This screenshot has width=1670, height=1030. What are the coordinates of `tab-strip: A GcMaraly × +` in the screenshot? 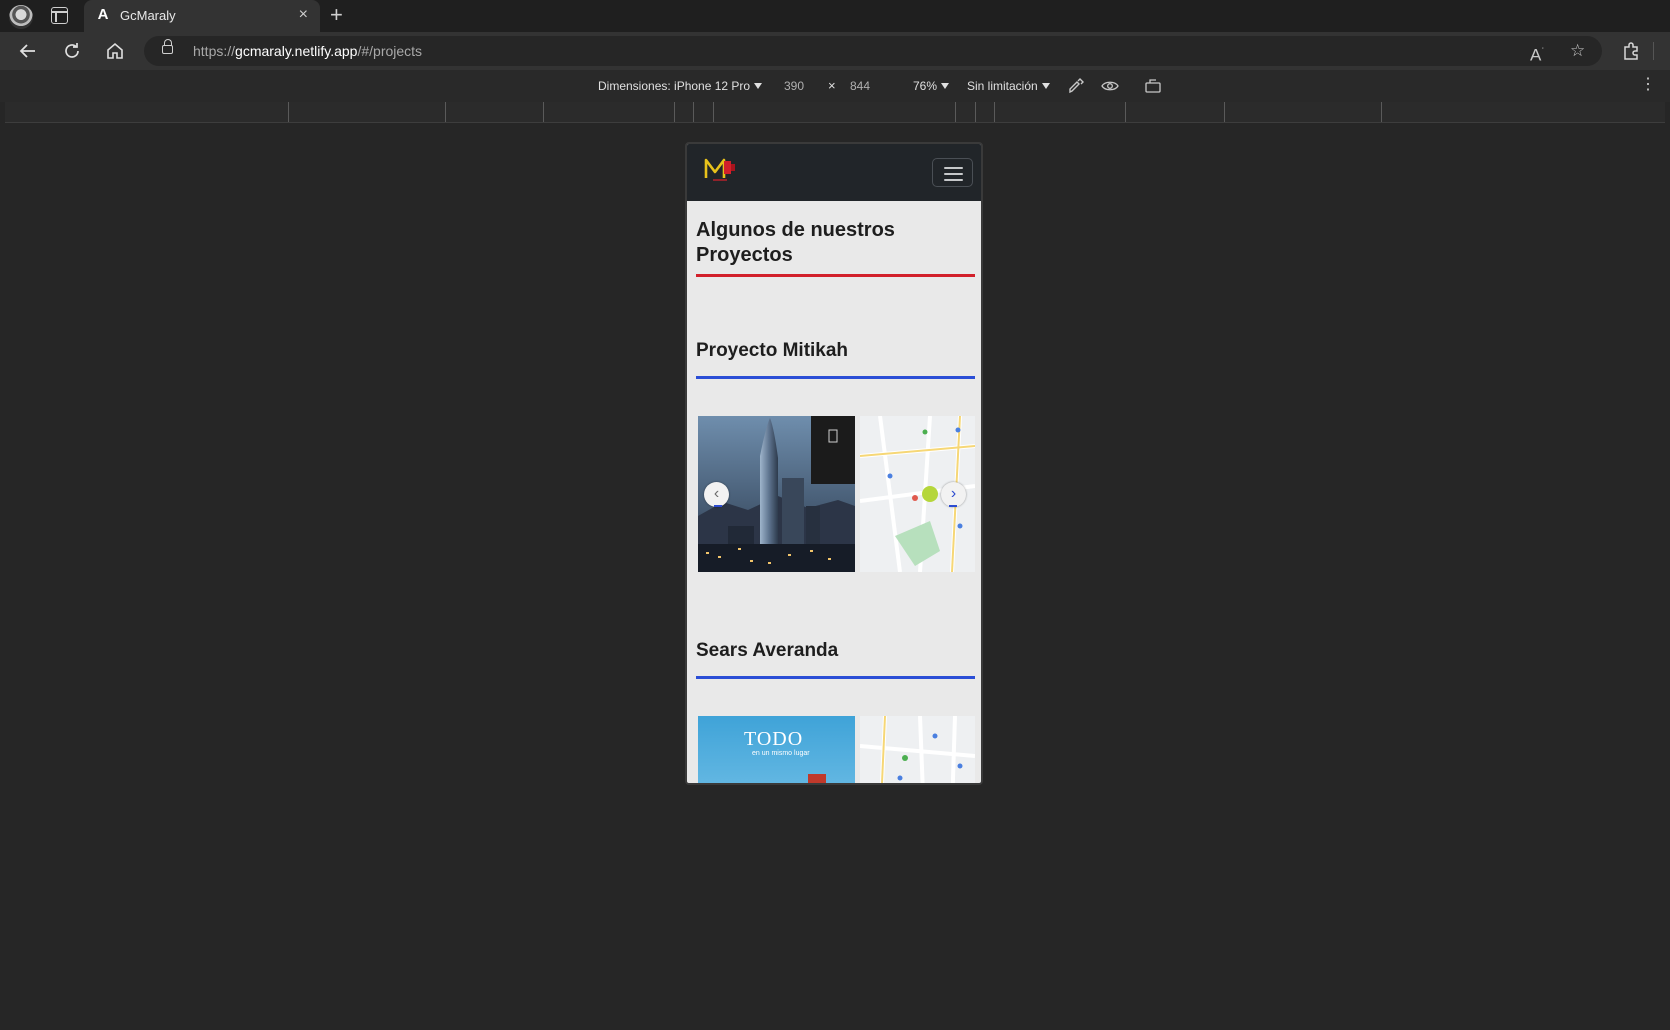 It's located at (835, 16).